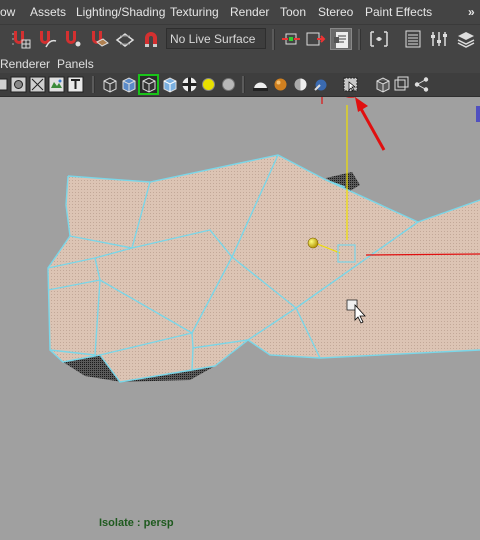 Image resolution: width=480 pixels, height=540 pixels. I want to click on snap-to-curve-icon, so click(47, 39).